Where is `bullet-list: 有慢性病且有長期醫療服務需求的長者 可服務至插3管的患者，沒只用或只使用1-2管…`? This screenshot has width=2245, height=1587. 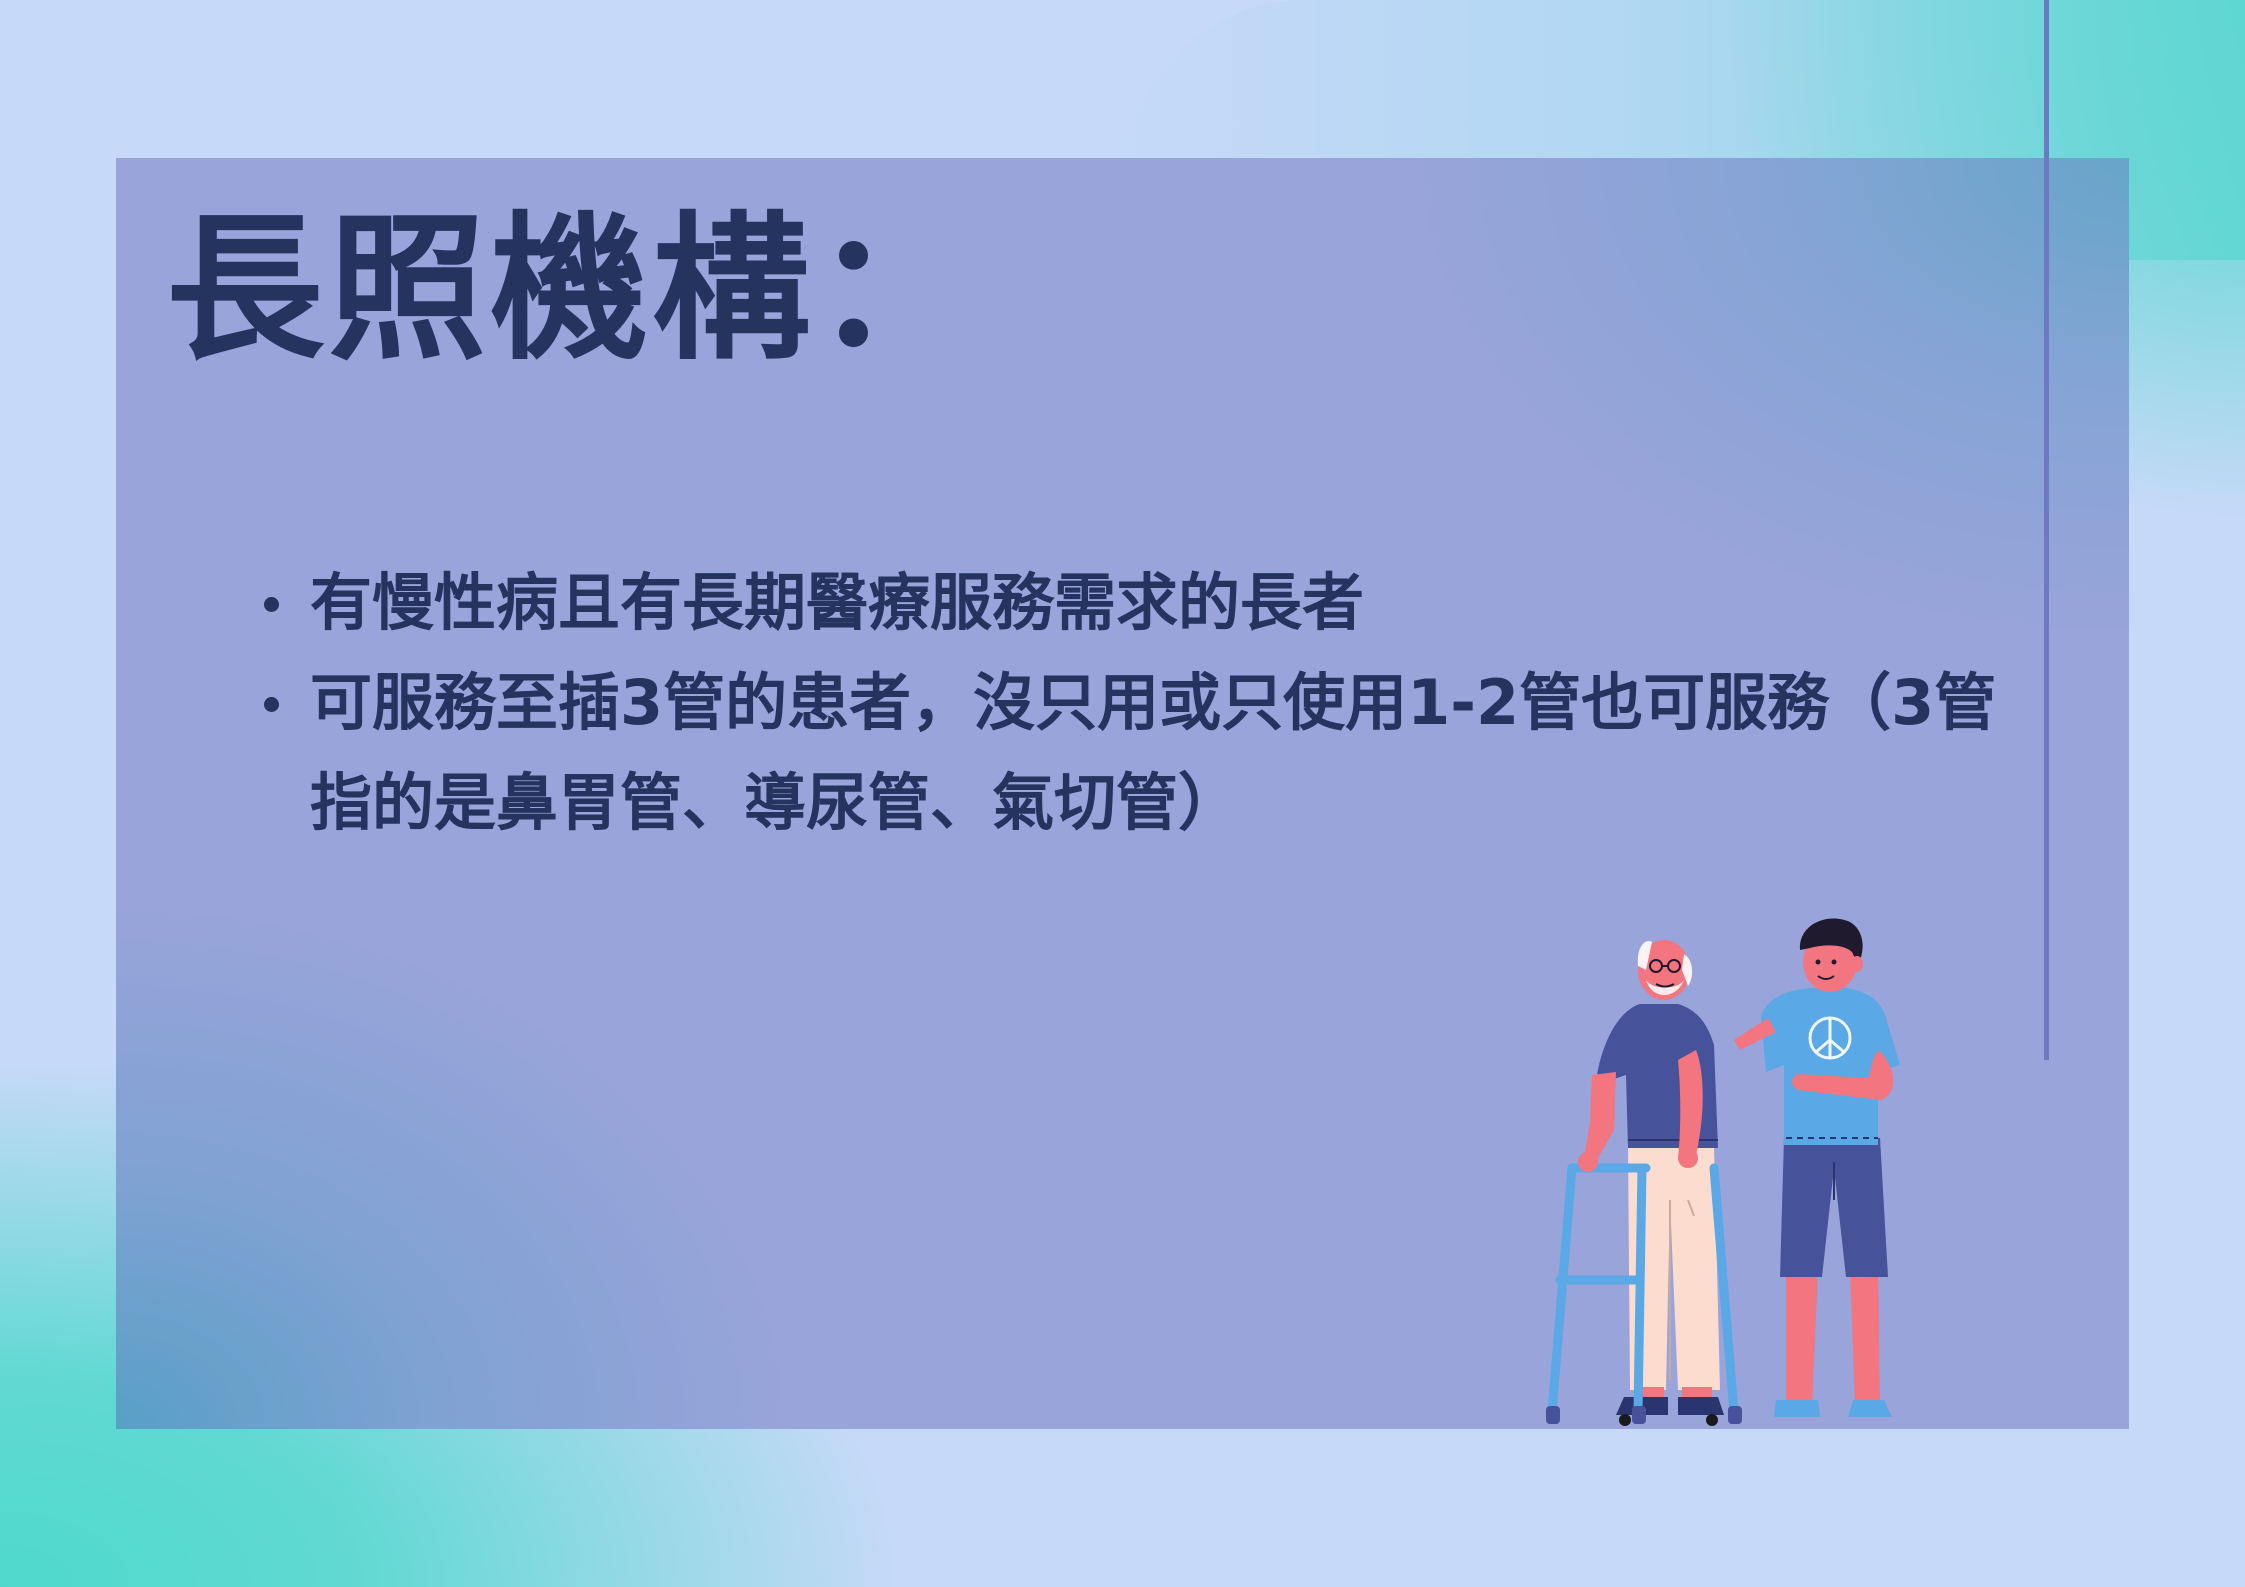 bullet-list: 有慢性病且有長期醫療服務需求的長者 可服務至插3管的患者，沒只用或只使用1-2管… is located at coordinates (1138, 703).